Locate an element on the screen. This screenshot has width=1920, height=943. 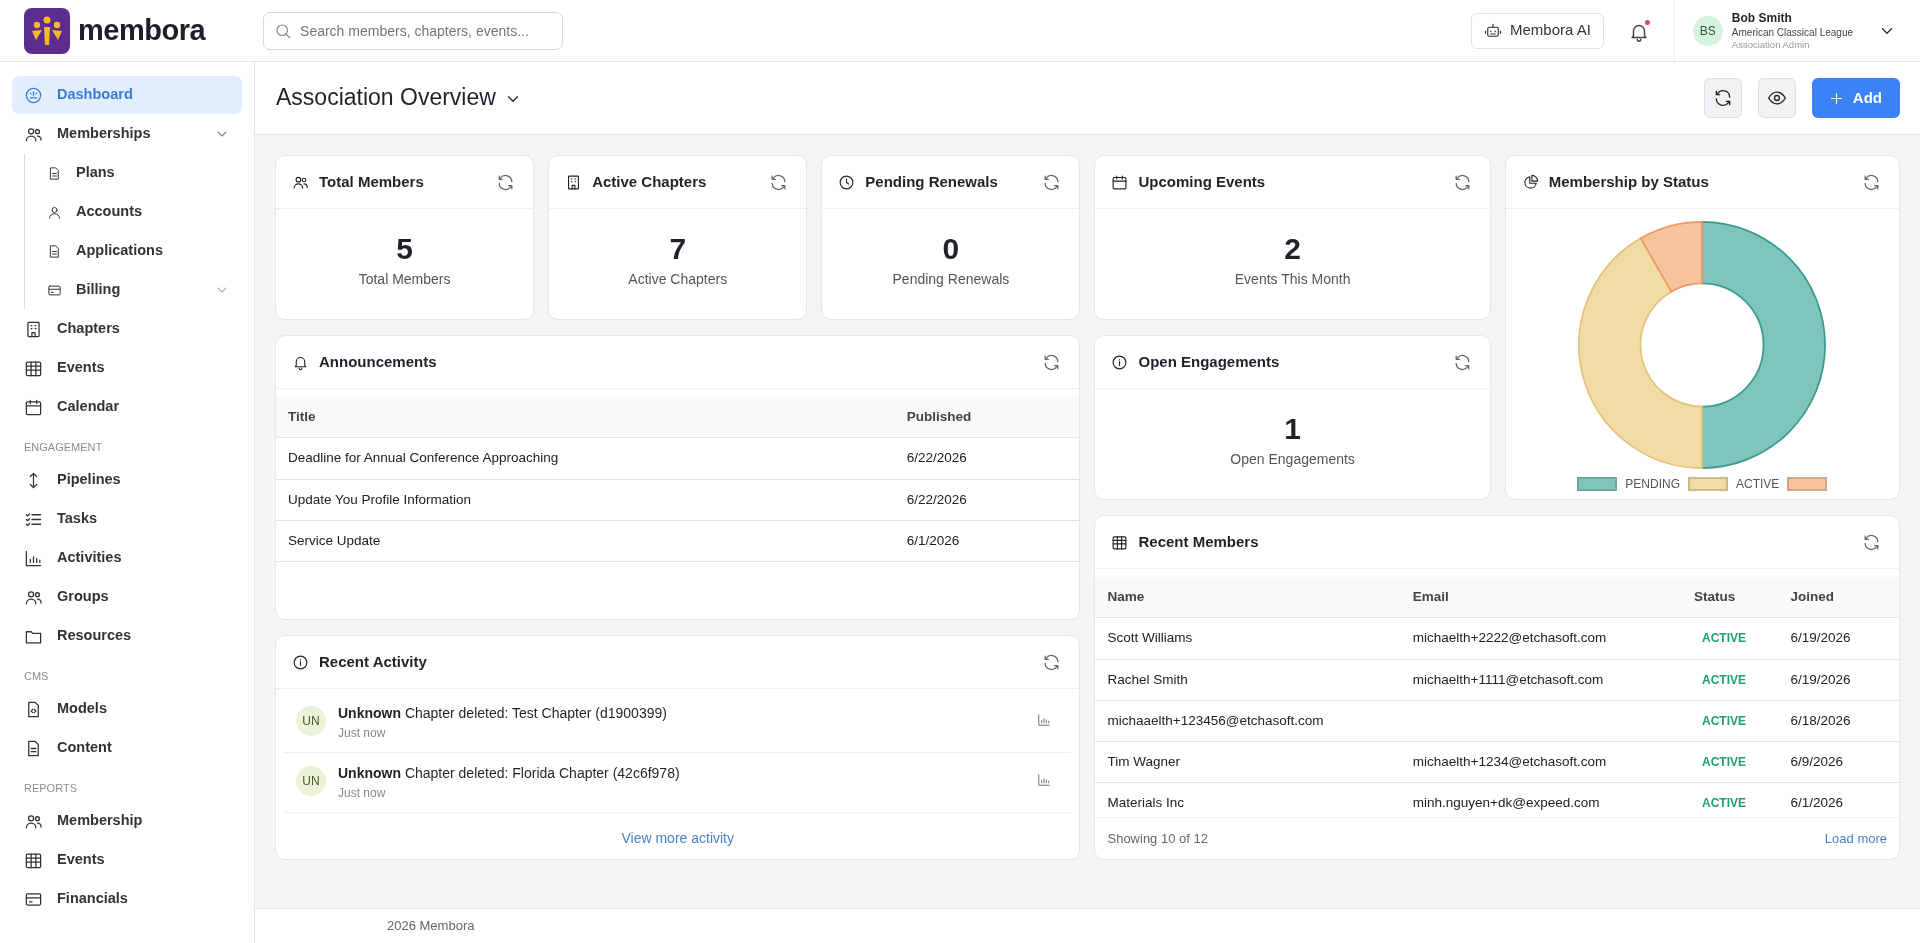
card-title: Pending Renewals is located at coordinates (931, 181).